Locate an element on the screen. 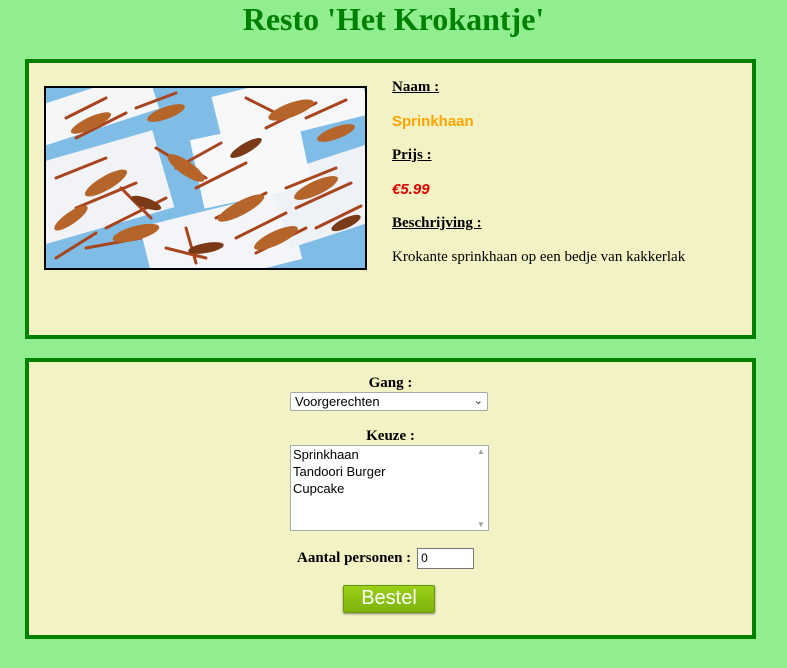 This screenshot has width=787, height=668. course-label: Gang : is located at coordinates (390, 383).